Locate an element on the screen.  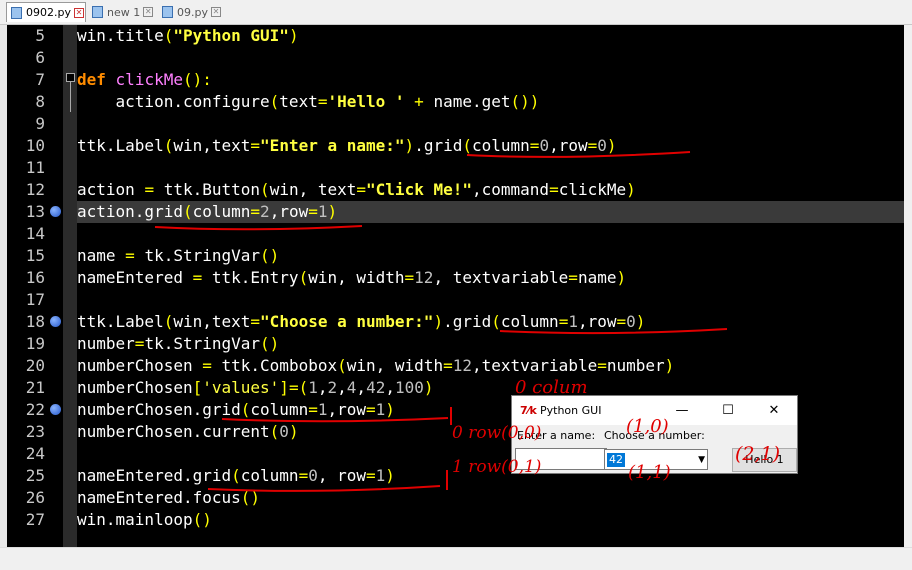
maximize-button: ☐ is located at coordinates (728, 410).